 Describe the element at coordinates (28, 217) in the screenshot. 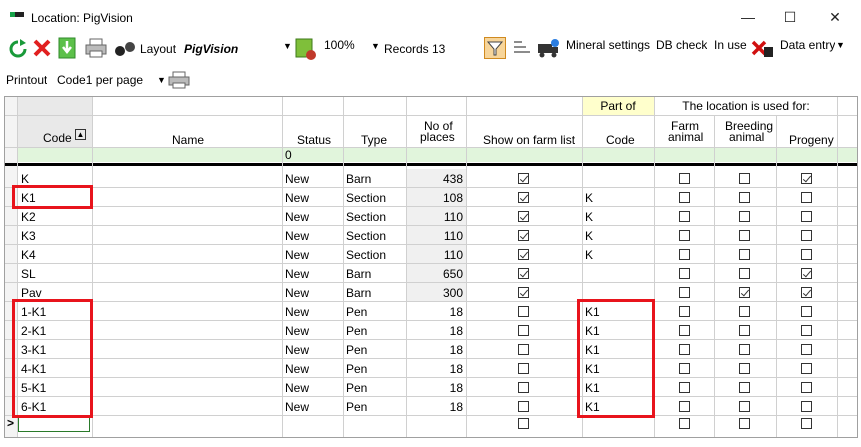

I see `row-code: K2` at that location.